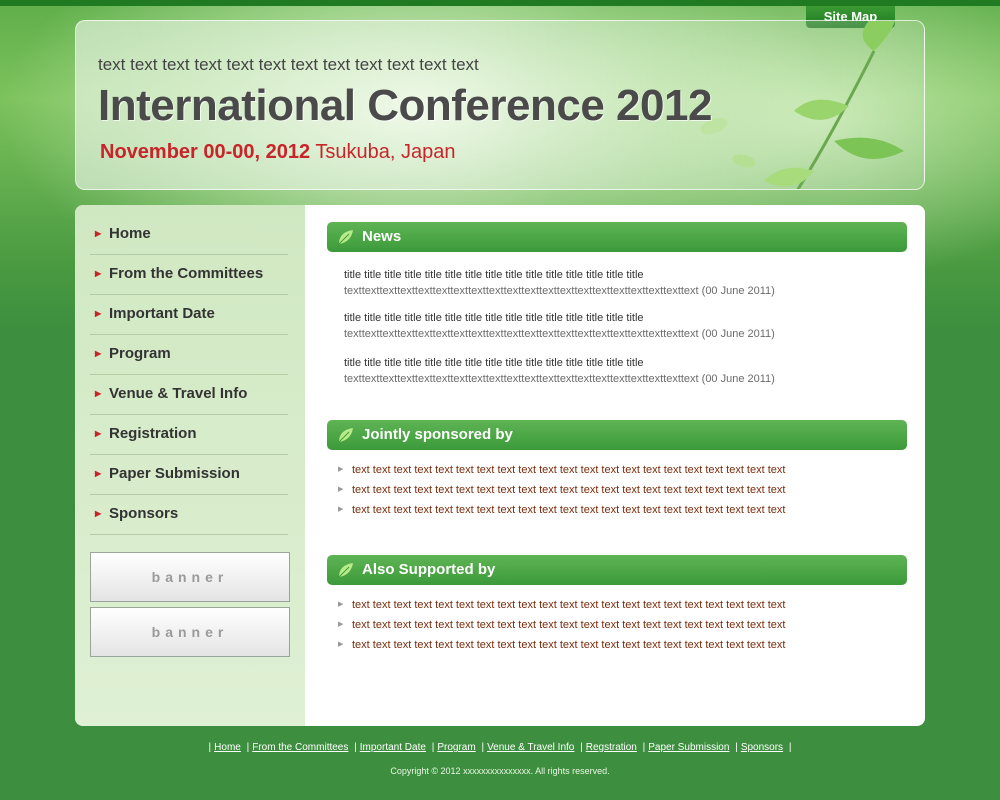 Image resolution: width=1000 pixels, height=800 pixels. What do you see at coordinates (611, 747) in the screenshot?
I see `footer-link-registration: Regstration` at bounding box center [611, 747].